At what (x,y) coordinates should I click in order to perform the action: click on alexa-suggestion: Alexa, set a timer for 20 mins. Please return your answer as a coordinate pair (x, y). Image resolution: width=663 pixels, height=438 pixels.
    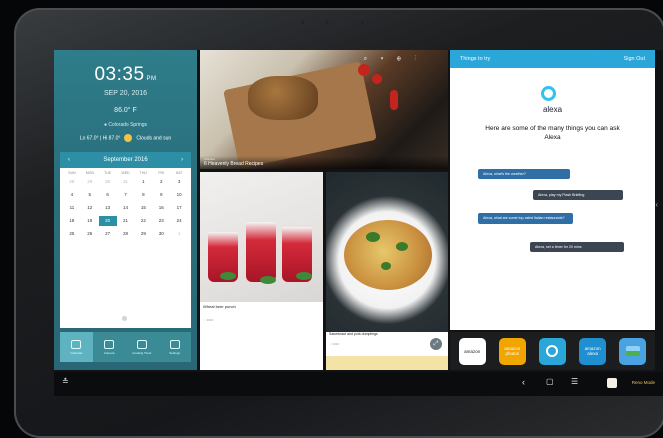
    Looking at the image, I should click on (577, 247).